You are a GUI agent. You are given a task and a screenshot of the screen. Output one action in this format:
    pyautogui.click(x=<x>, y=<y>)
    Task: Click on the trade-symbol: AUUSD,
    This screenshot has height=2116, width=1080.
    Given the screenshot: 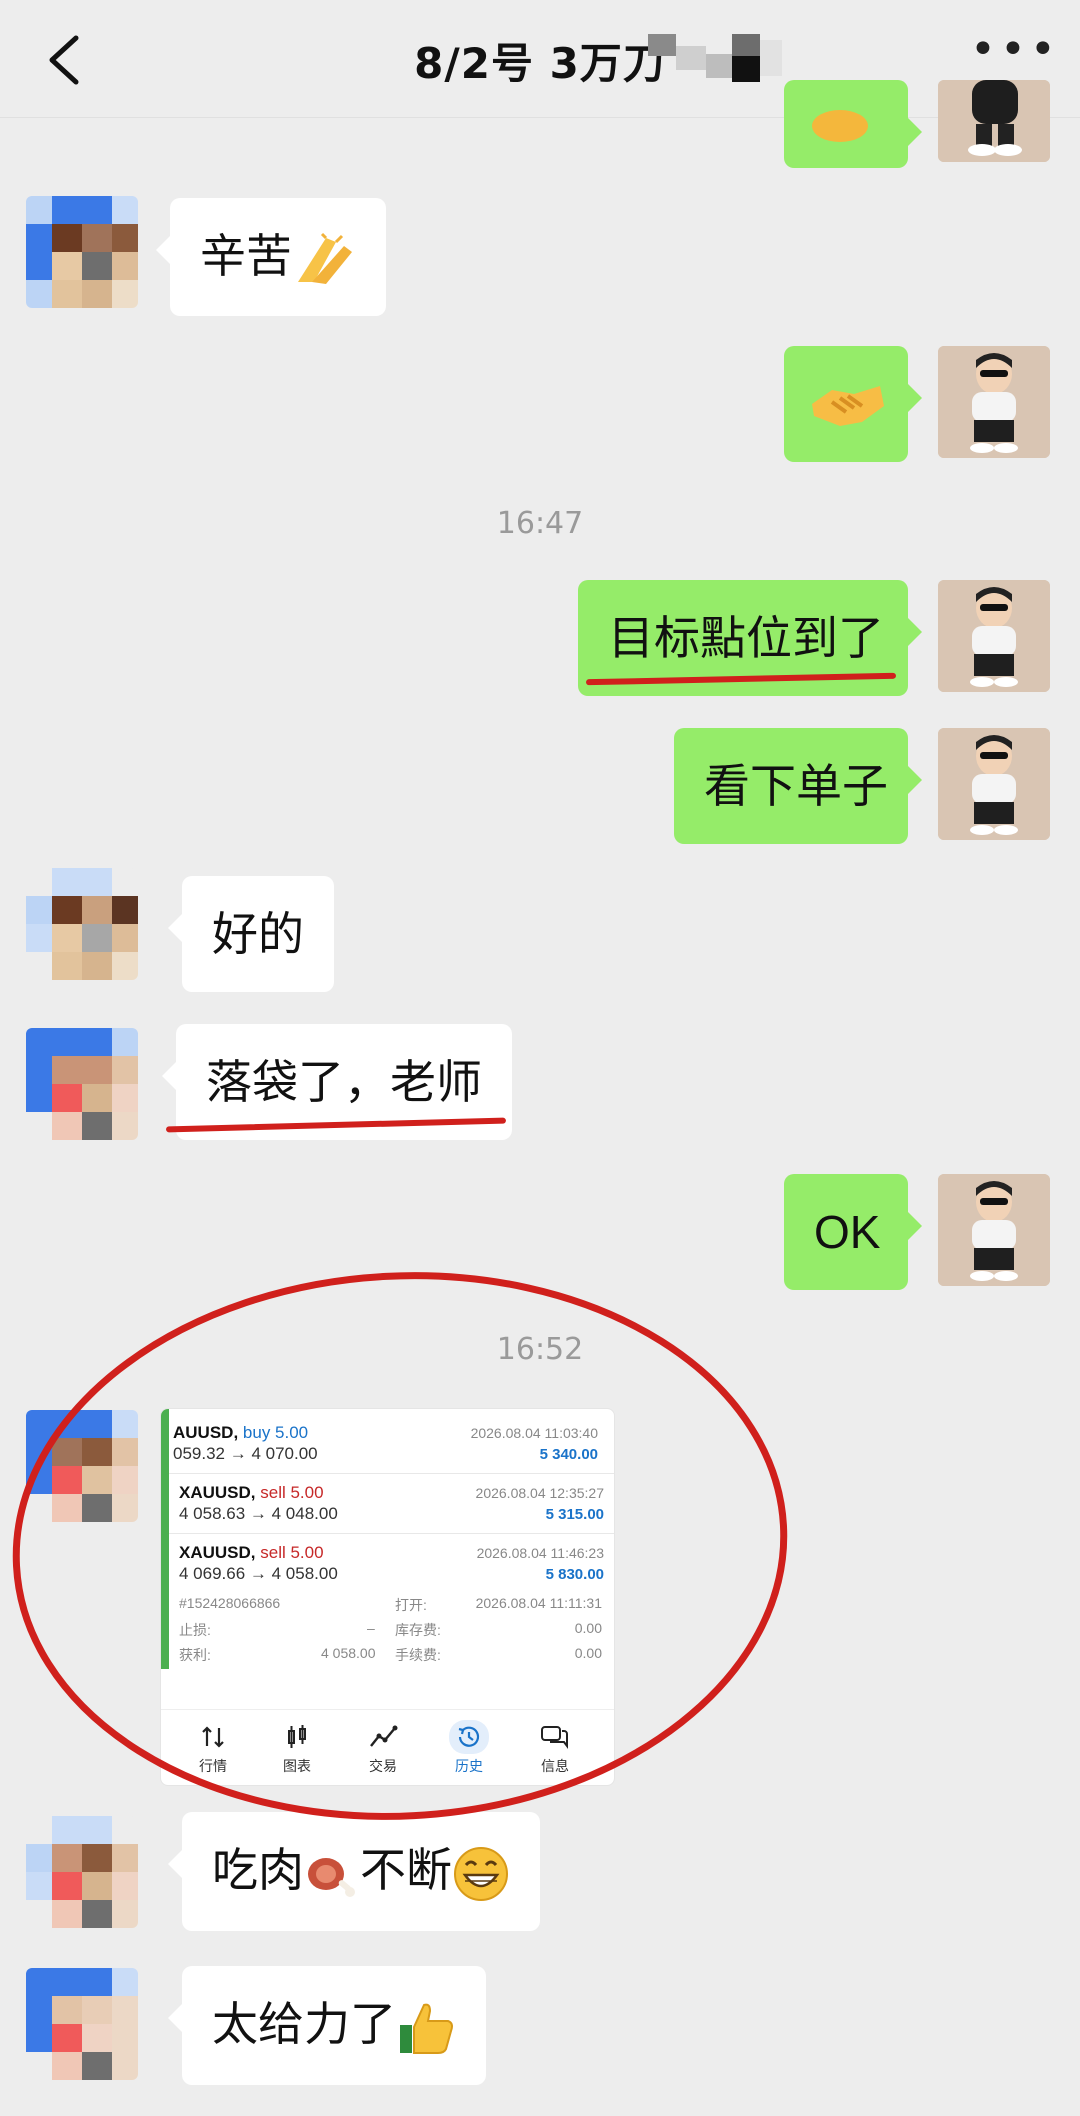 What is the action you would take?
    pyautogui.click(x=208, y=1432)
    